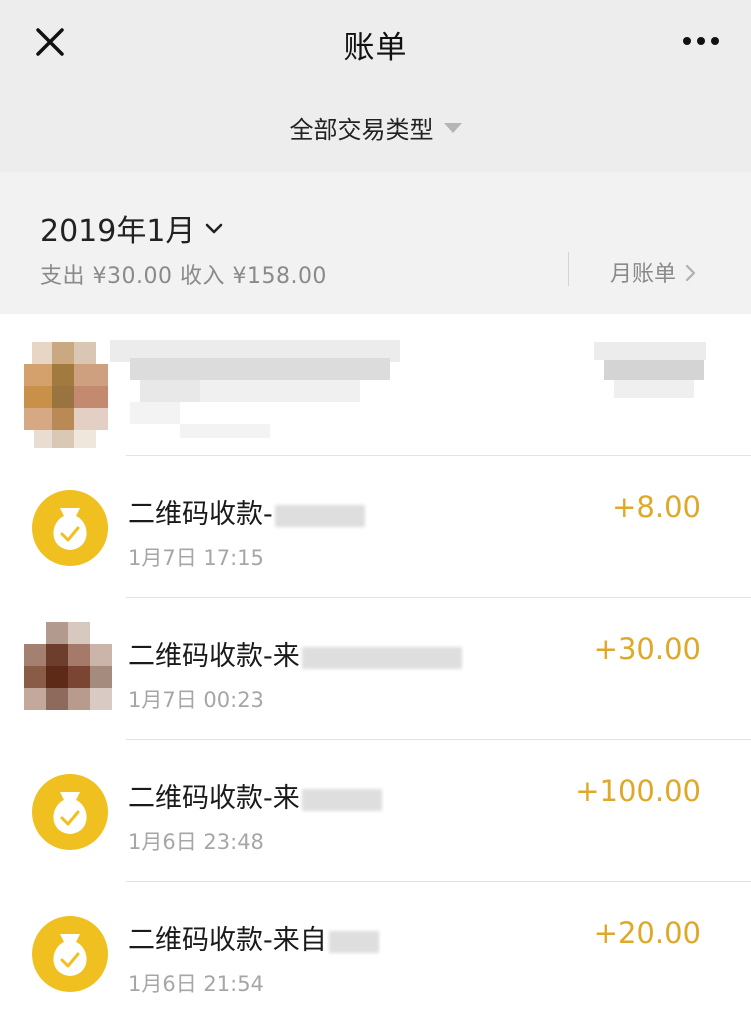 Image resolution: width=751 pixels, height=1024 pixels. I want to click on transaction-time: 1月6日 23:48, so click(196, 842).